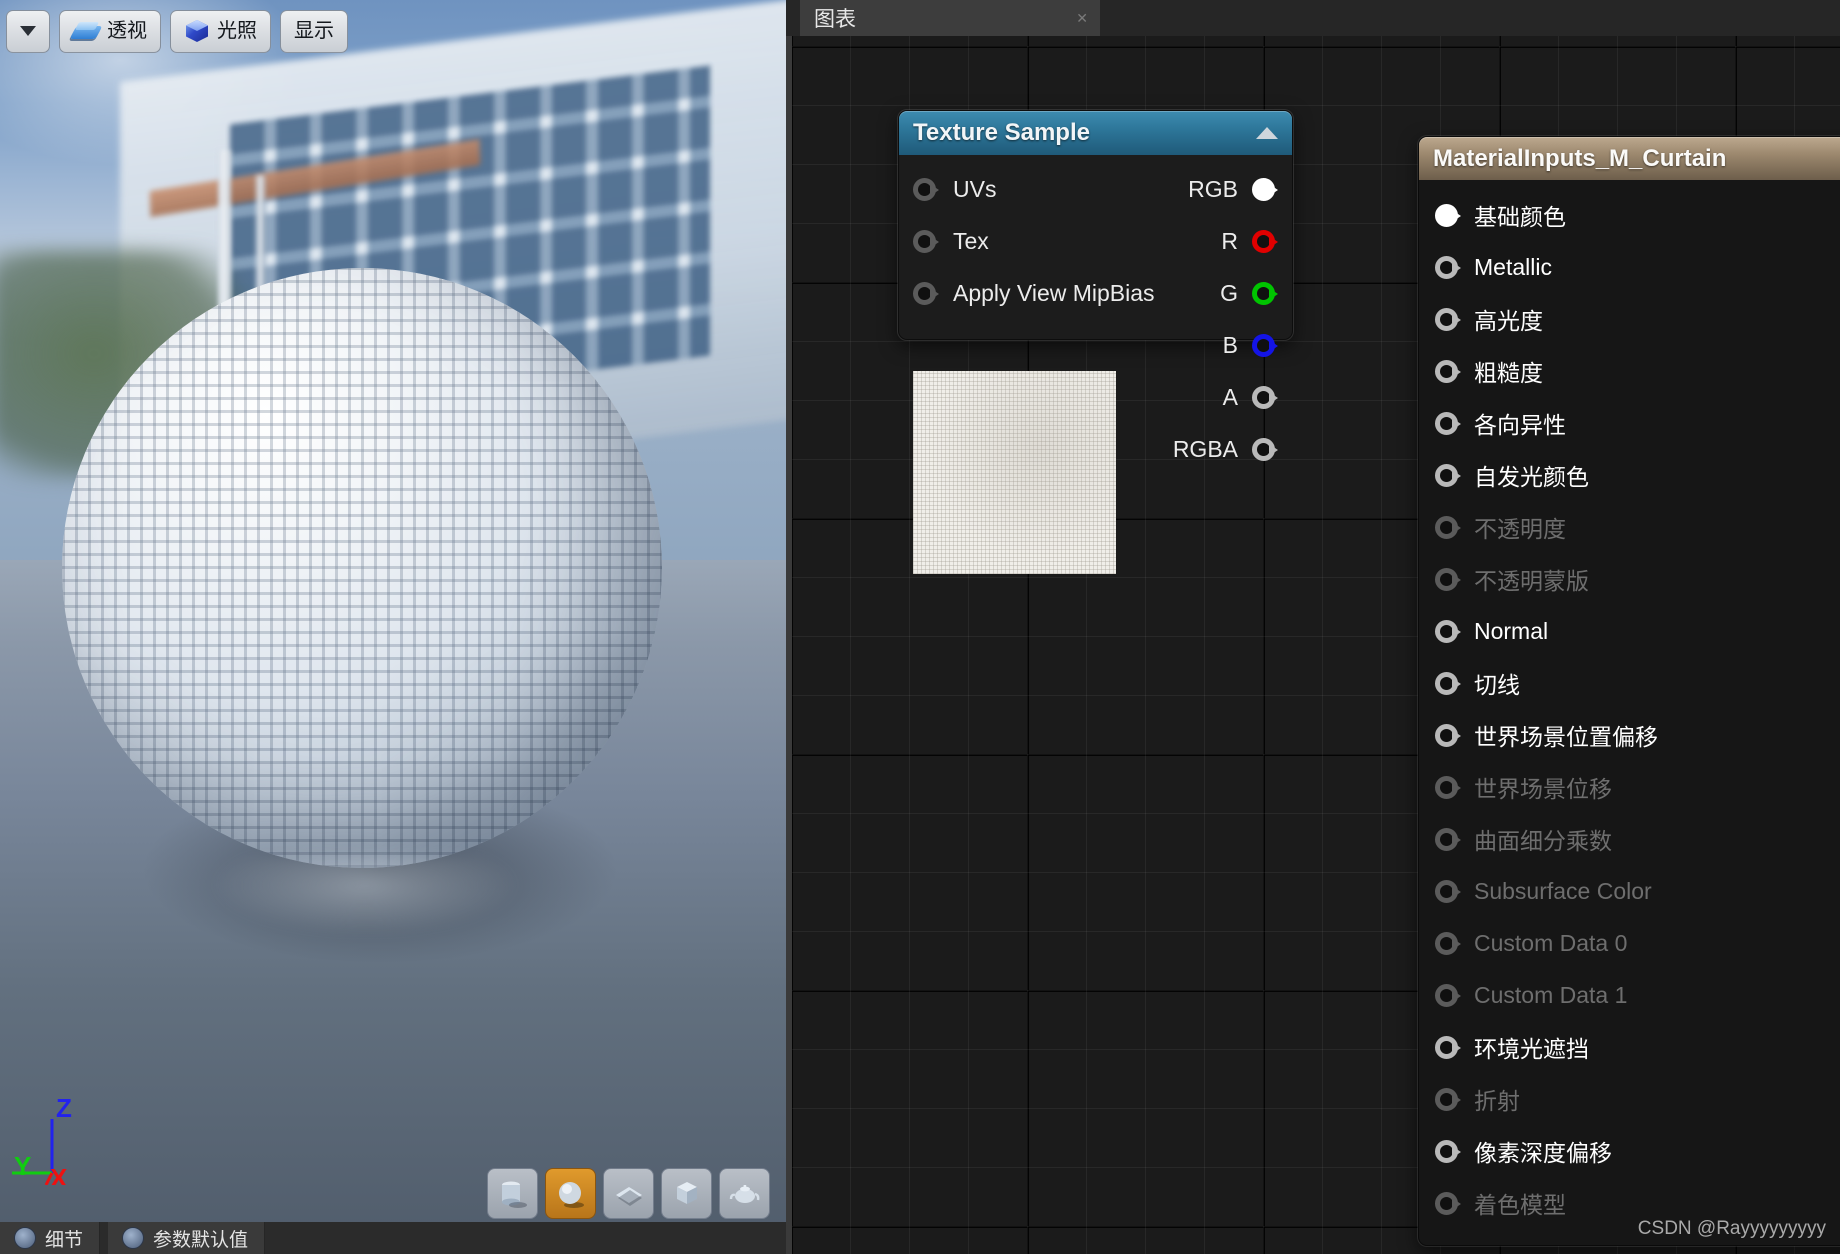 The image size is (1840, 1254). What do you see at coordinates (1629, 579) in the screenshot?
I see `material-input-row: 不透明蒙版` at bounding box center [1629, 579].